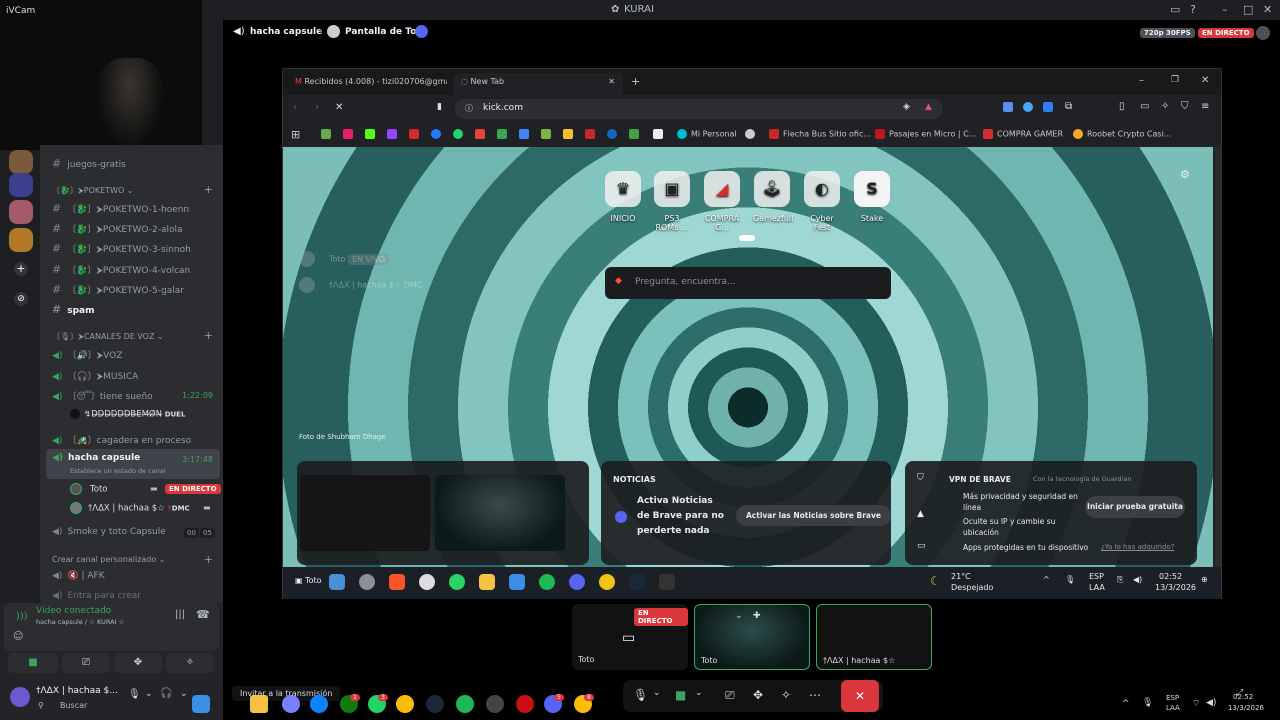  Describe the element at coordinates (1225, 9) in the screenshot. I see `minimize-icon: –` at that location.